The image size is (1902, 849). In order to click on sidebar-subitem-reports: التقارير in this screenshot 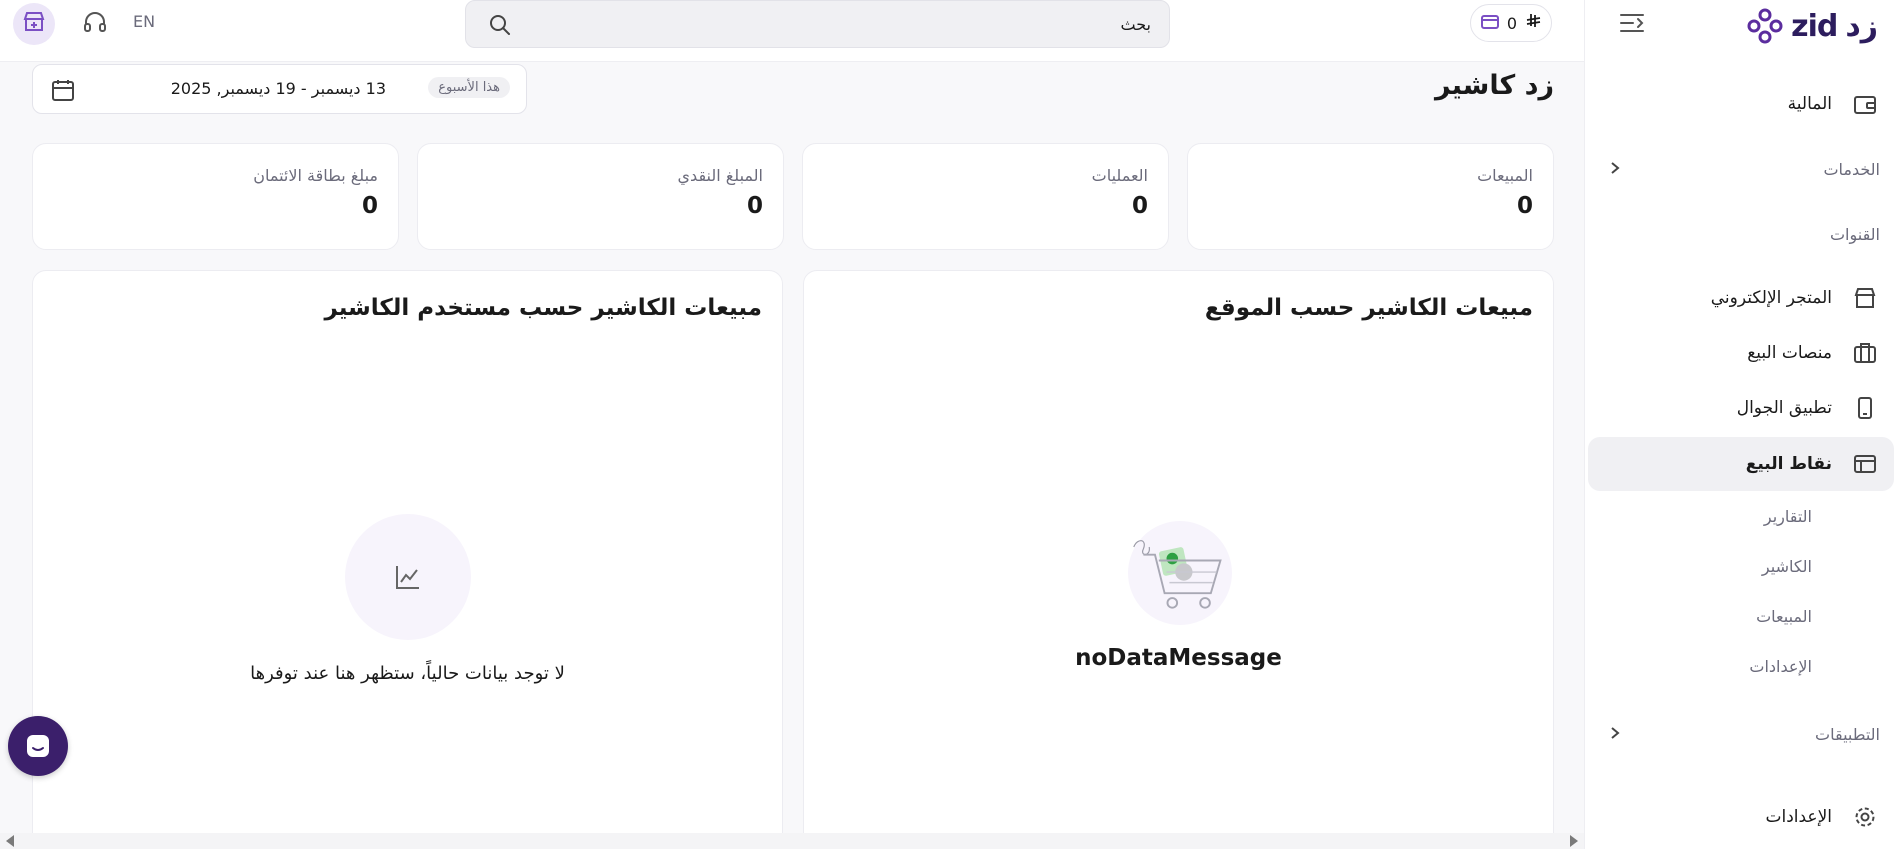, I will do `click(1788, 516)`.